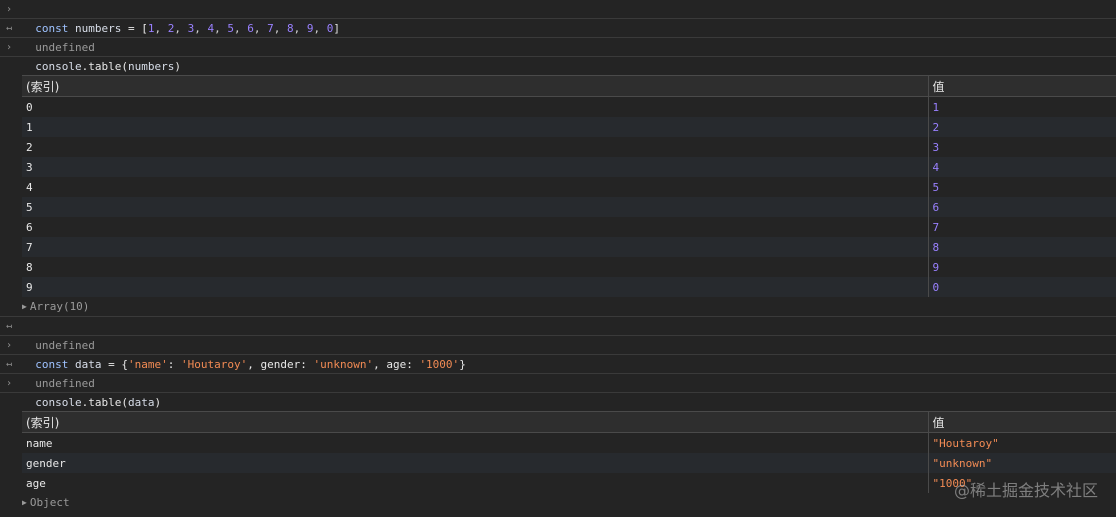 The image size is (1116, 517). I want to click on value-cell: 8, so click(1021, 247).